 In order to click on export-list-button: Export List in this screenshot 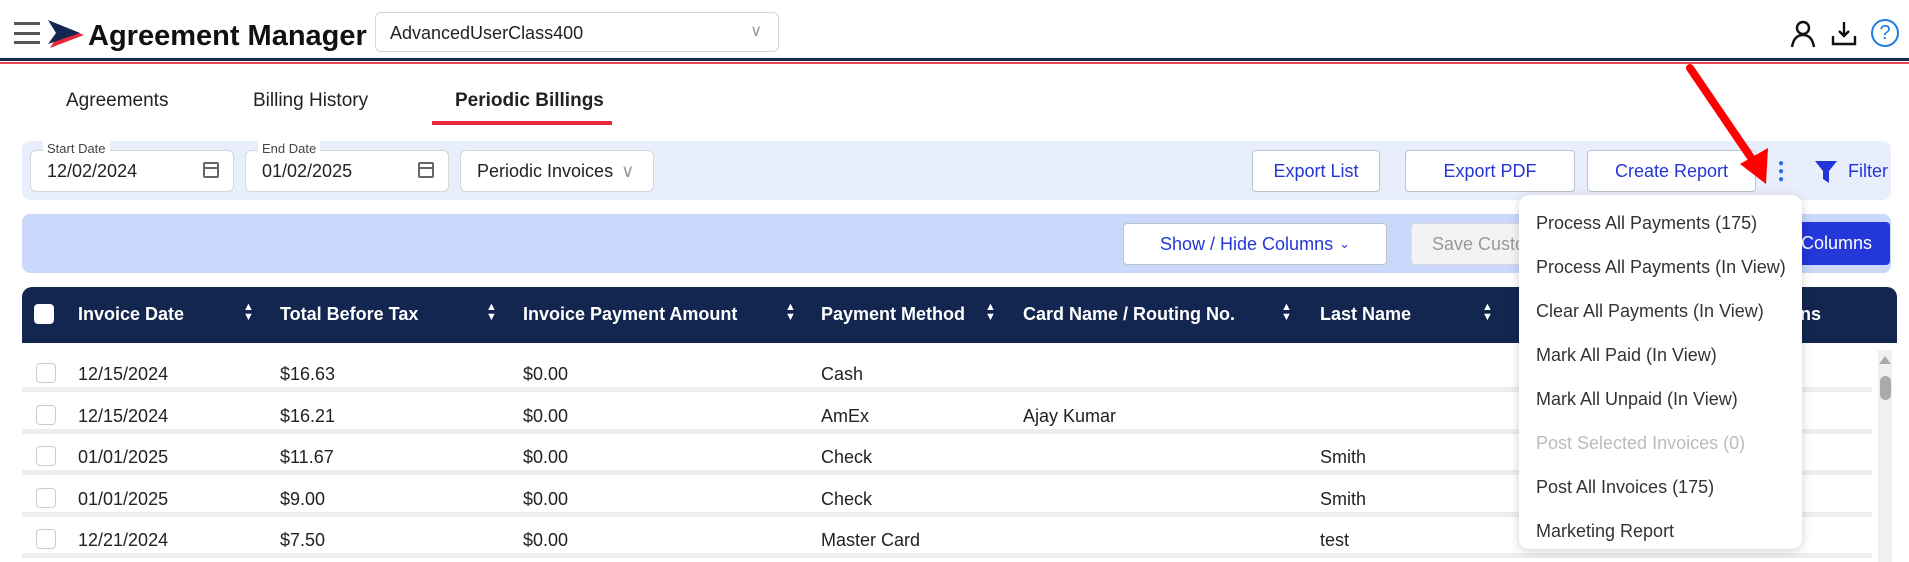, I will do `click(1316, 171)`.